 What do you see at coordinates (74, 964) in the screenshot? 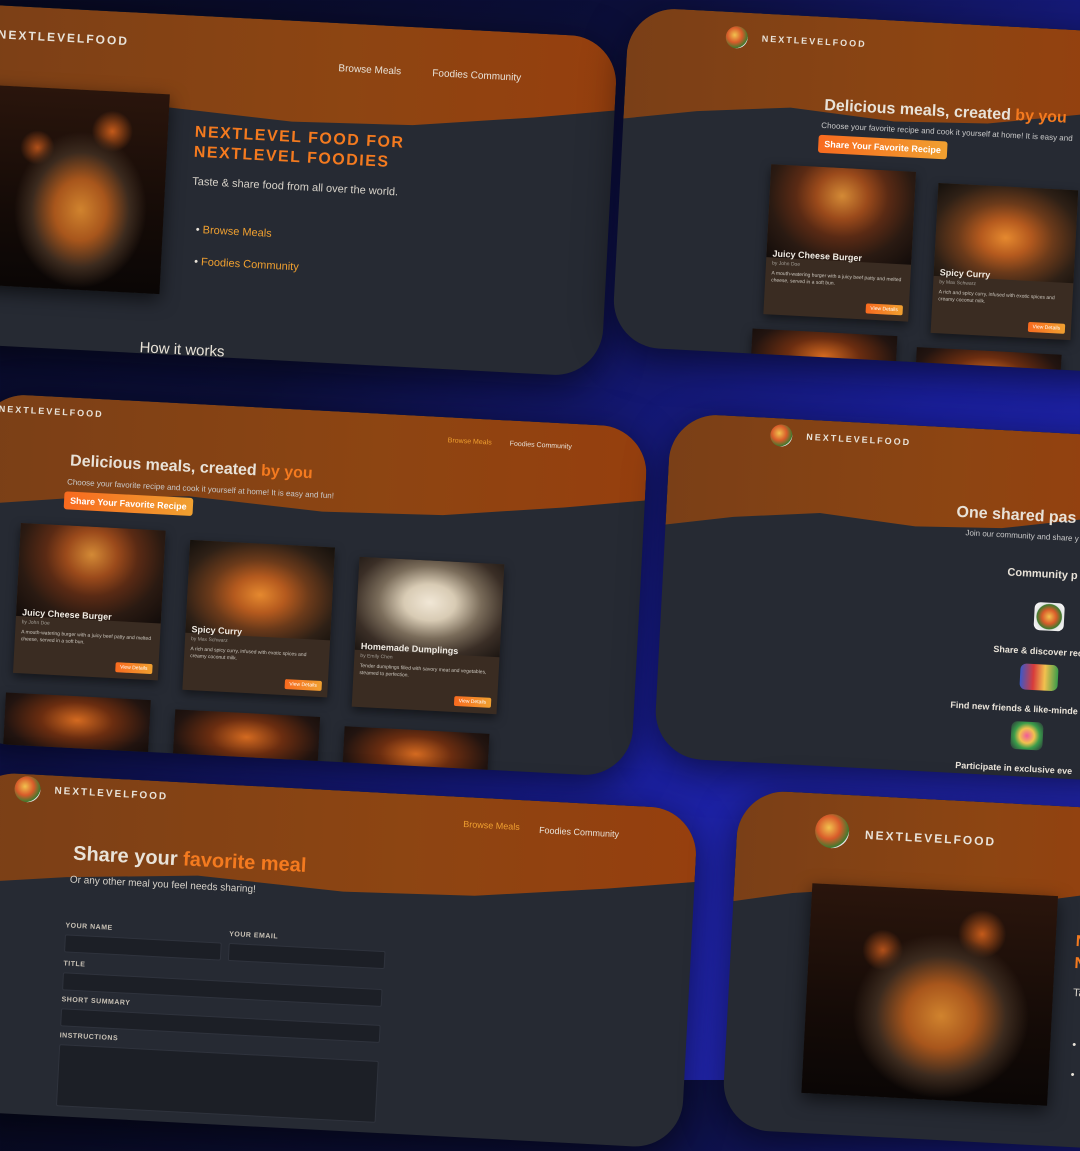
I see `label-title: TITLE` at bounding box center [74, 964].